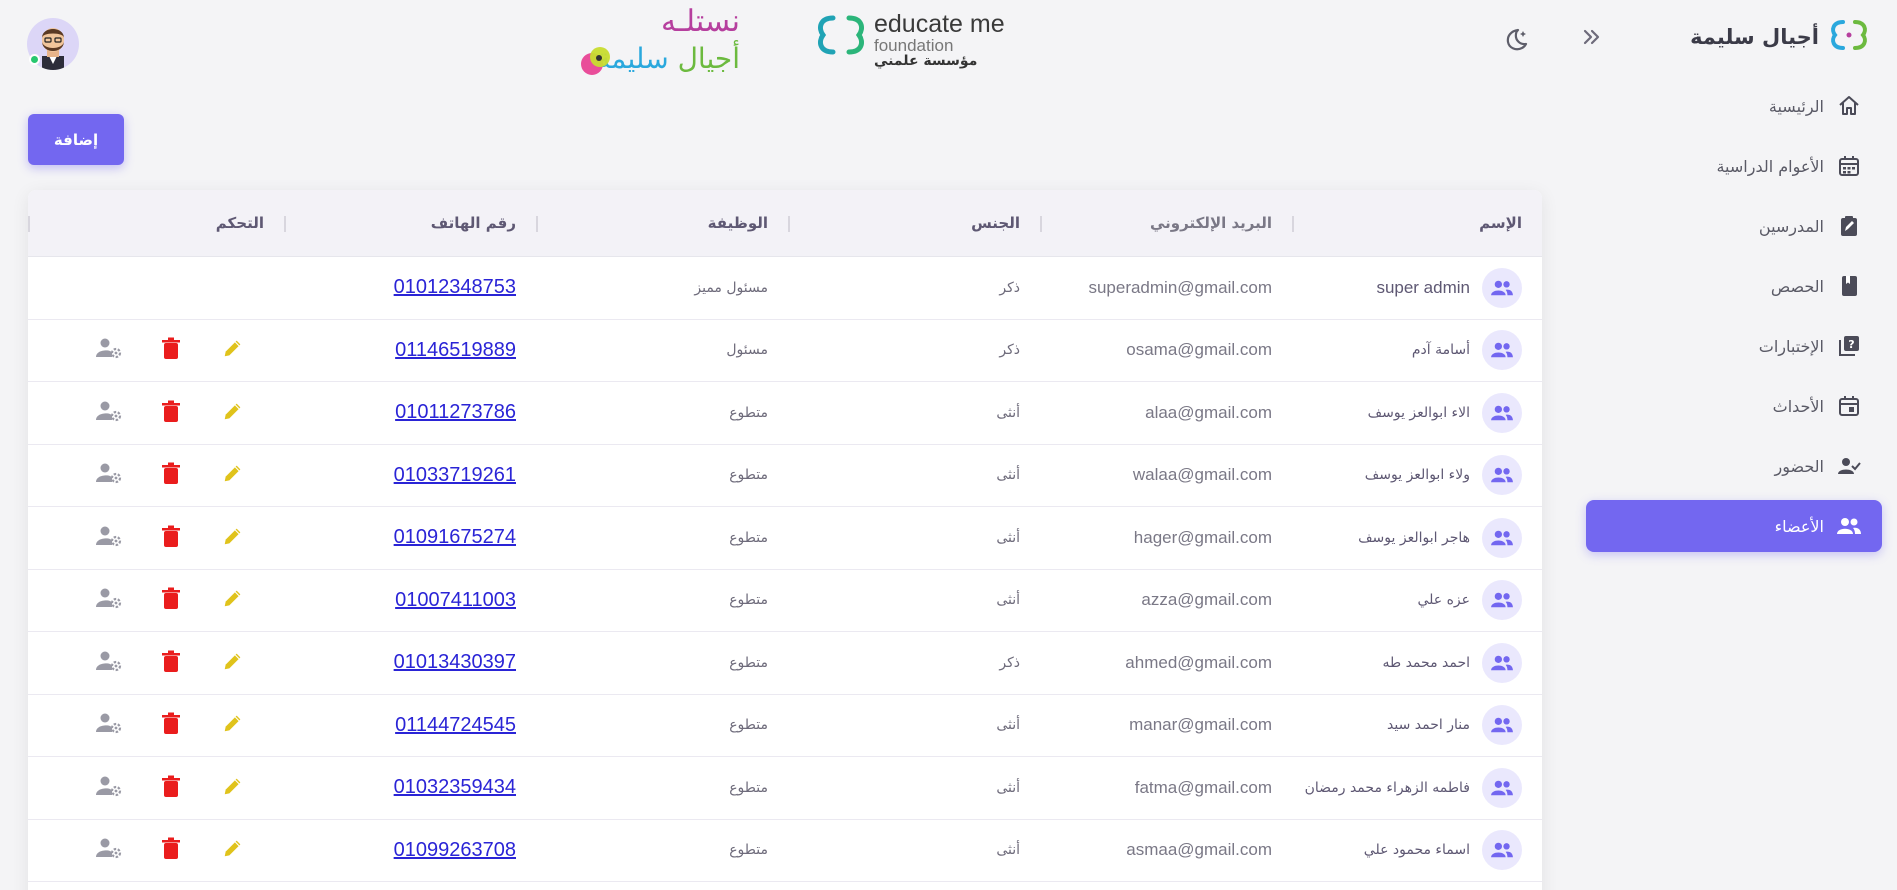 The image size is (1897, 890). I want to click on member-name: أسامة آدم, so click(1440, 350).